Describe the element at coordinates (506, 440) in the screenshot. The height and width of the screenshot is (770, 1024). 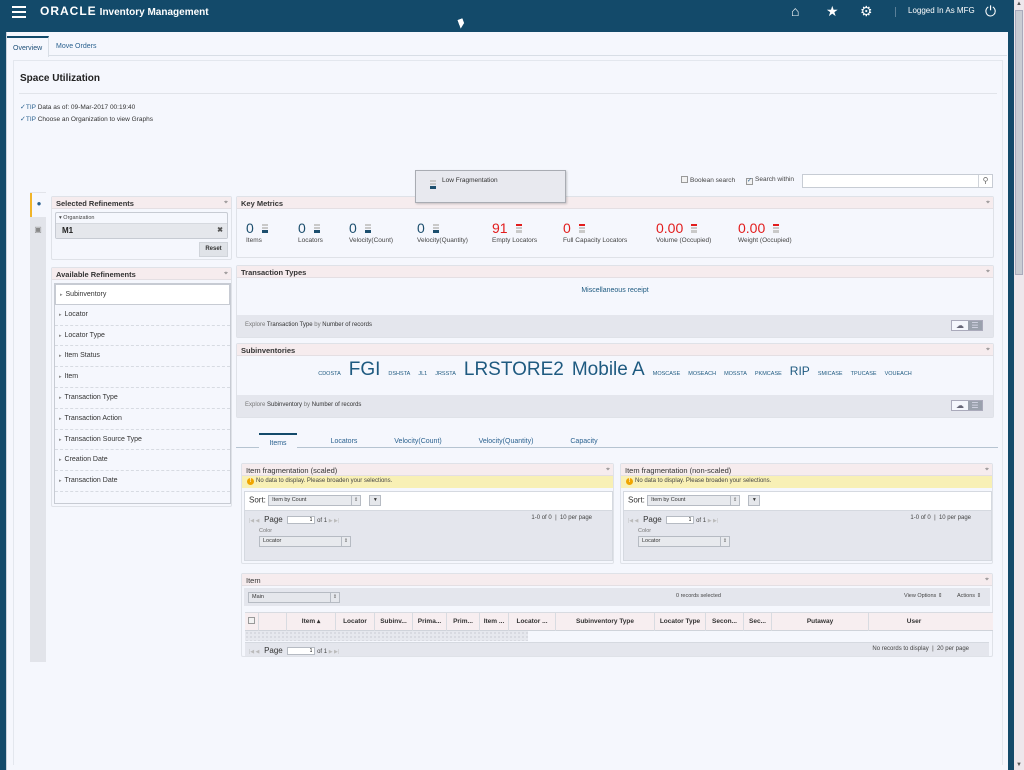
I see `subtab-velocity-quantity: Velocity(Quantity)` at that location.